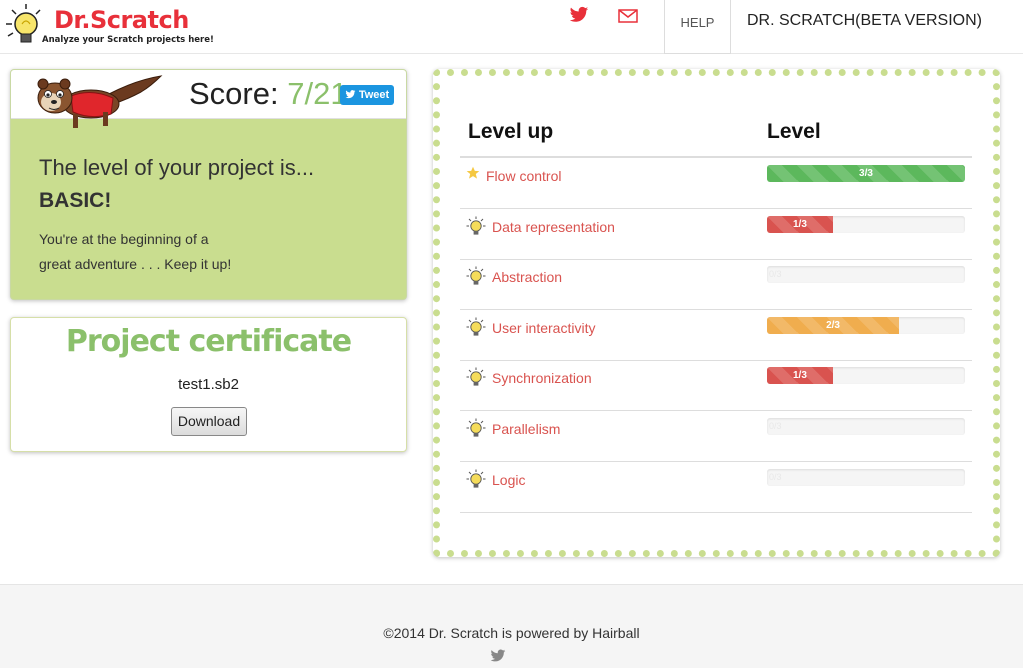 The height and width of the screenshot is (668, 1023). I want to click on level-row: Data representation 1/3, so click(716, 234).